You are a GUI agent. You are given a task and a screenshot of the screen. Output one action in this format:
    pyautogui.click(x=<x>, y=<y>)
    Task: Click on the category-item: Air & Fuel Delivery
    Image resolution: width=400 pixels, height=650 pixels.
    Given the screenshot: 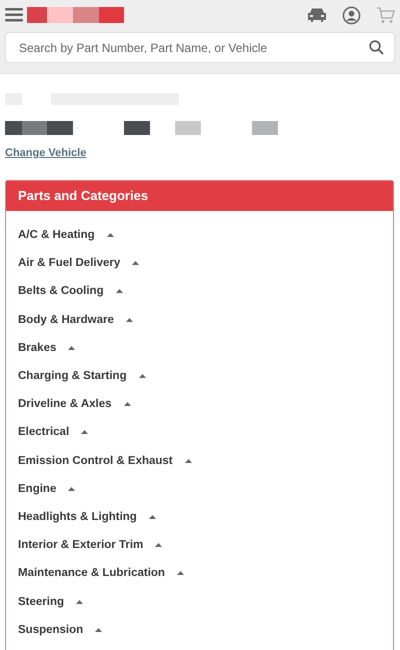 What is the action you would take?
    pyautogui.click(x=199, y=263)
    